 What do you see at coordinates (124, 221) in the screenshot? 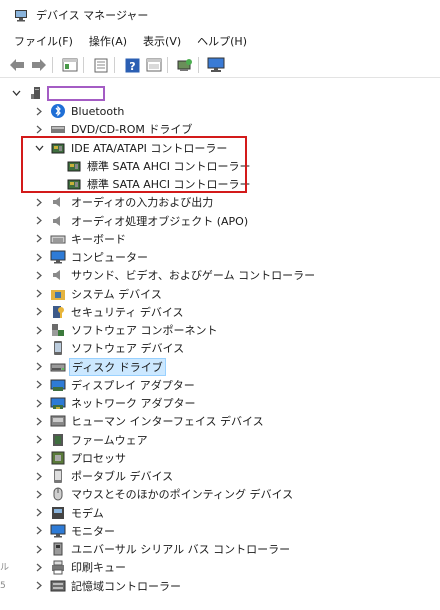
I see `tree-category-item: オーディオ処理オブジェクト (APO)` at bounding box center [124, 221].